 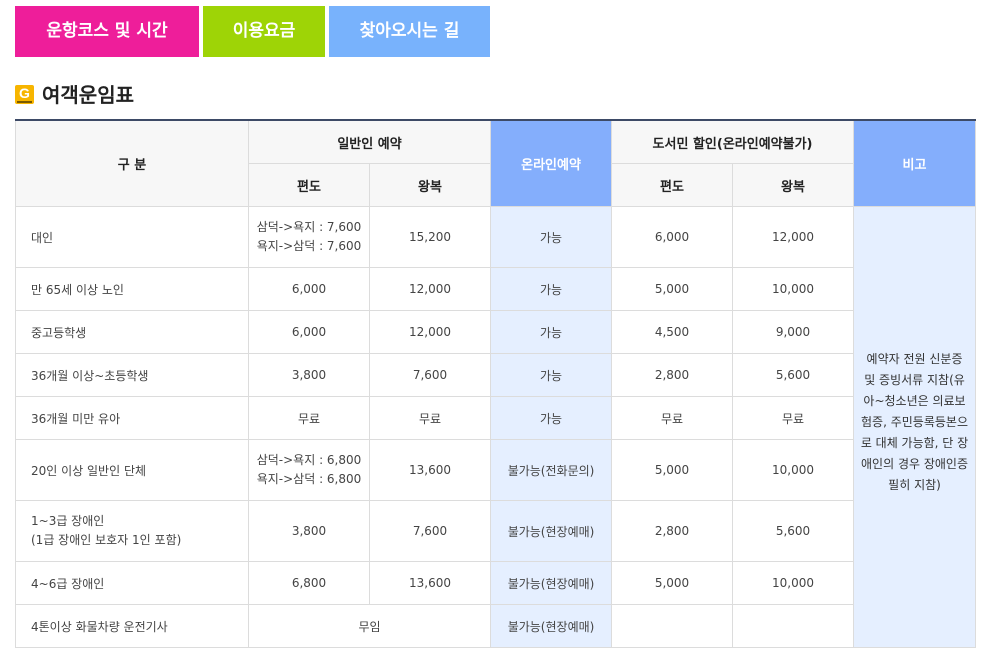 What do you see at coordinates (132, 332) in the screenshot?
I see `row-label: 중고등학생` at bounding box center [132, 332].